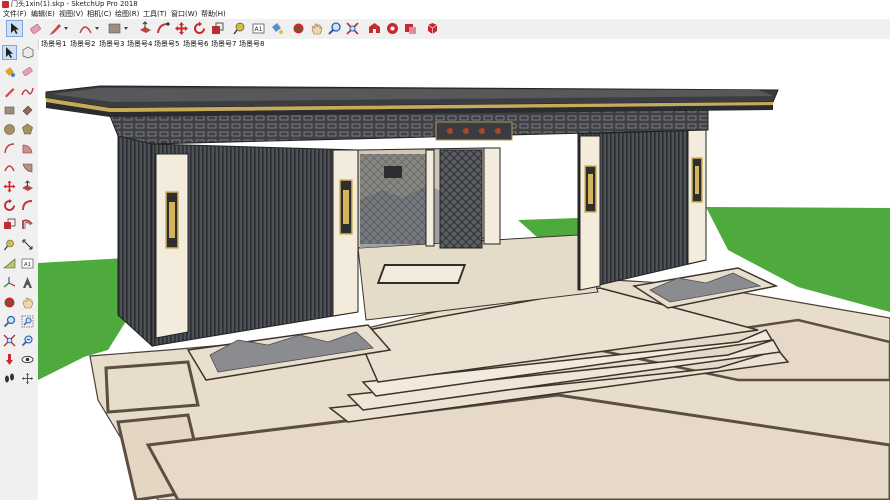 This screenshot has height=500, width=890. What do you see at coordinates (195, 44) in the screenshot?
I see `tab-scene-6: 场景号6` at bounding box center [195, 44].